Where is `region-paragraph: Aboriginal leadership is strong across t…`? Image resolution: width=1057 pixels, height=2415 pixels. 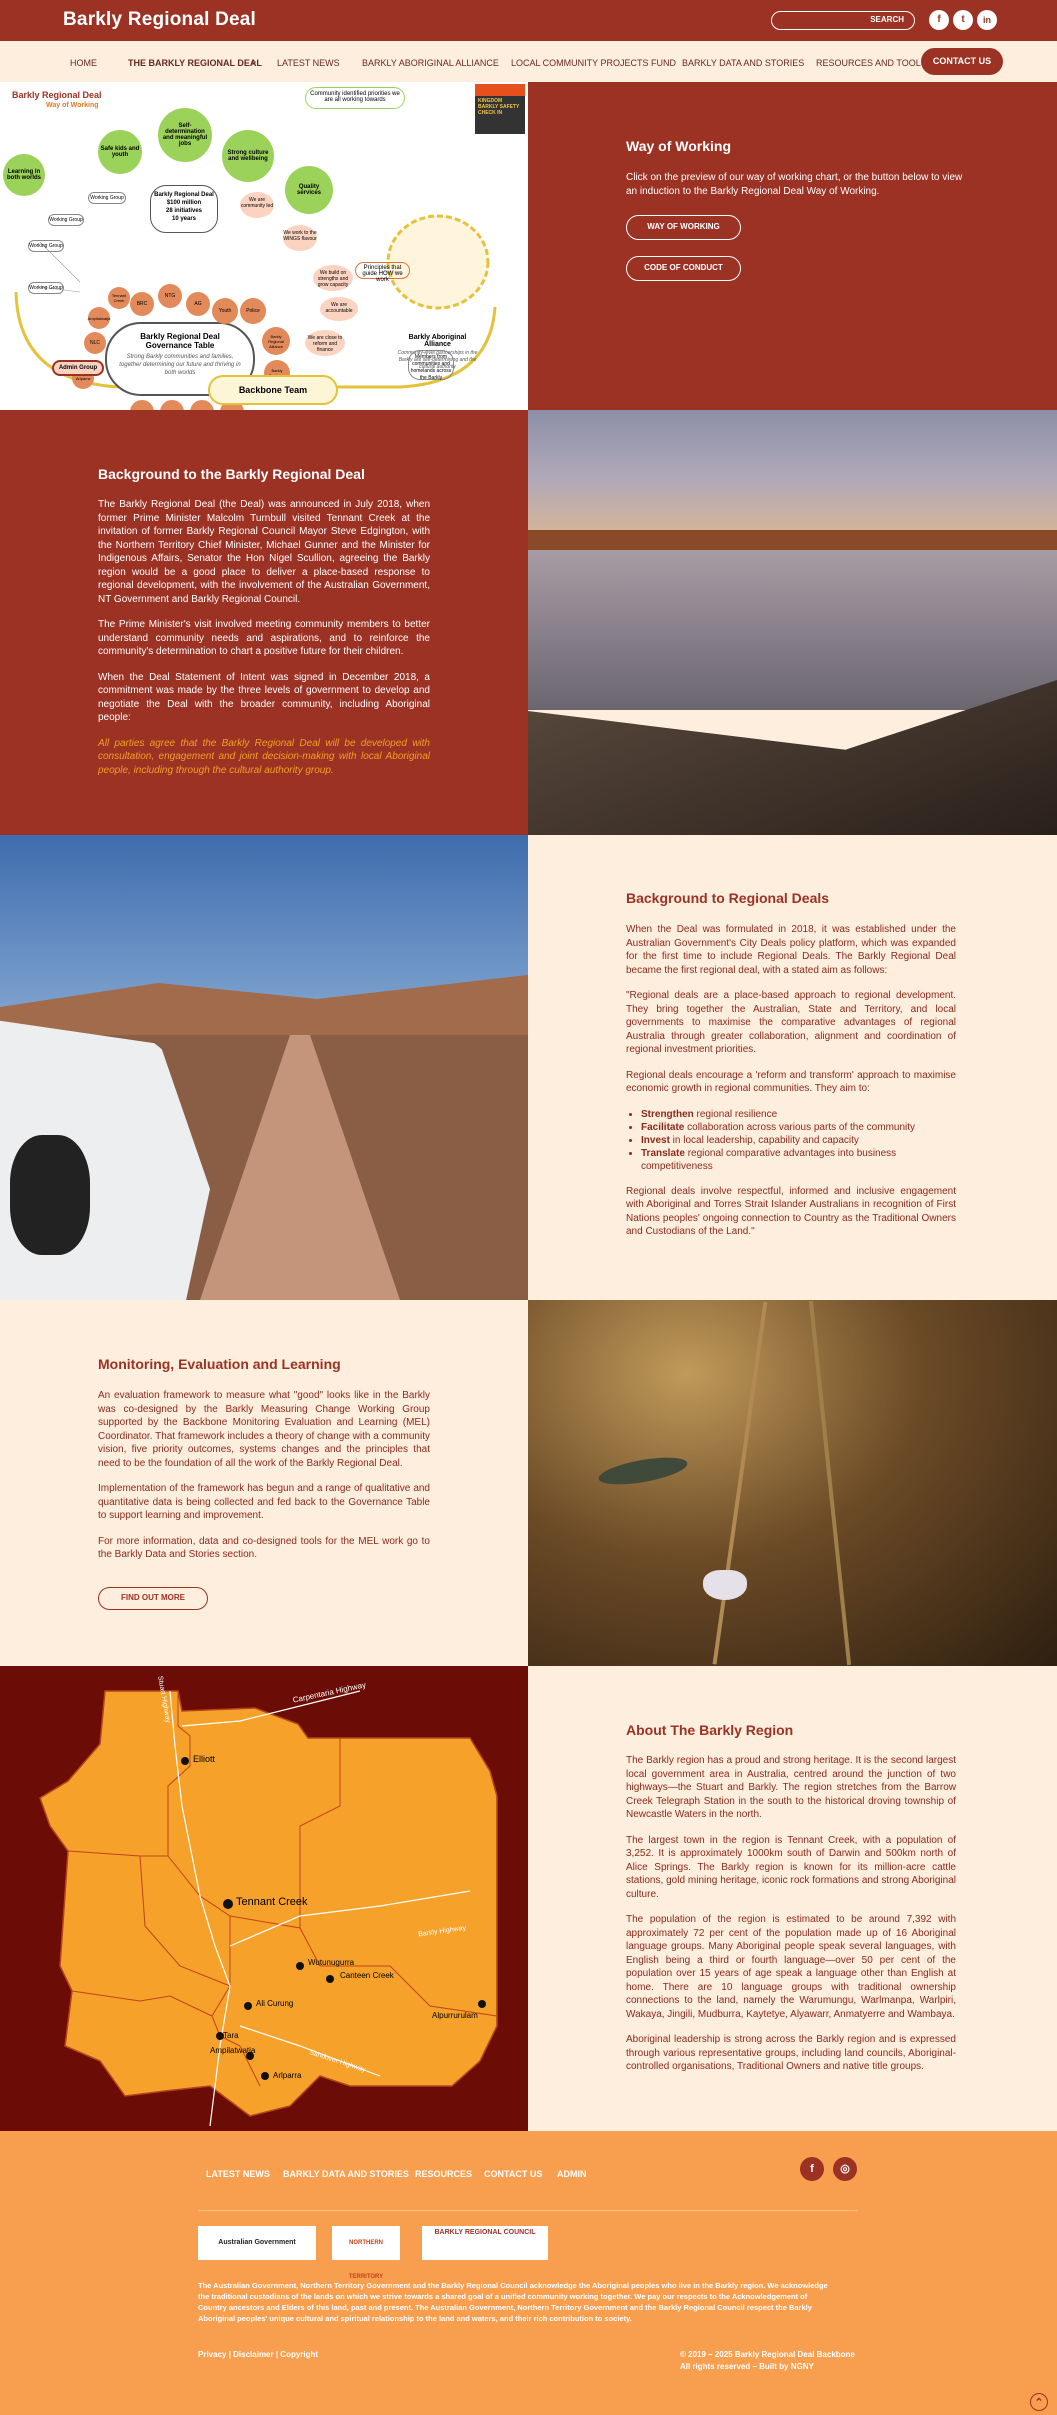 region-paragraph: Aboriginal leadership is strong across t… is located at coordinates (791, 2053).